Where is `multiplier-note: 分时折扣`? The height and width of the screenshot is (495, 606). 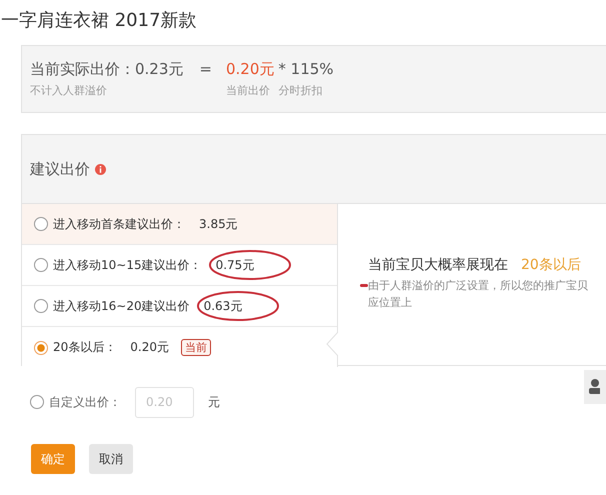
multiplier-note: 分时折扣 is located at coordinates (301, 90).